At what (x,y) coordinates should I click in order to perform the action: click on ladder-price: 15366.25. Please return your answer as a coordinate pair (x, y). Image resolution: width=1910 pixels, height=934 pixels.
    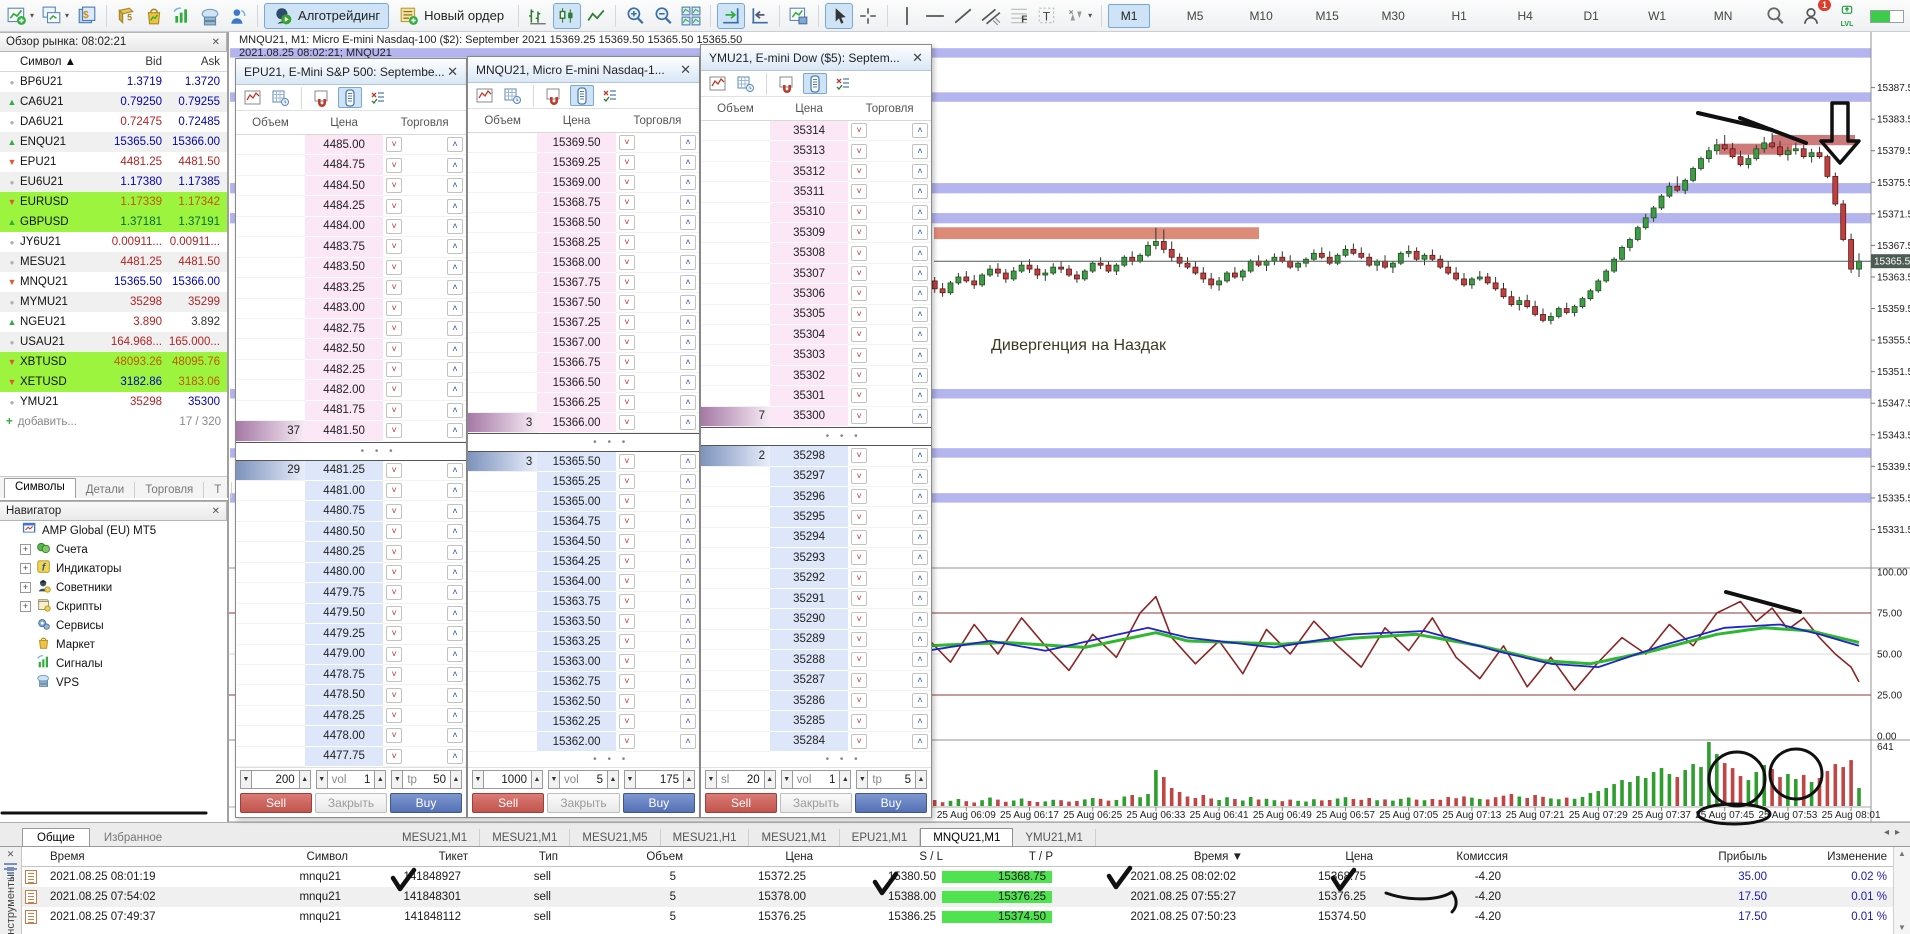
    Looking at the image, I should click on (576, 403).